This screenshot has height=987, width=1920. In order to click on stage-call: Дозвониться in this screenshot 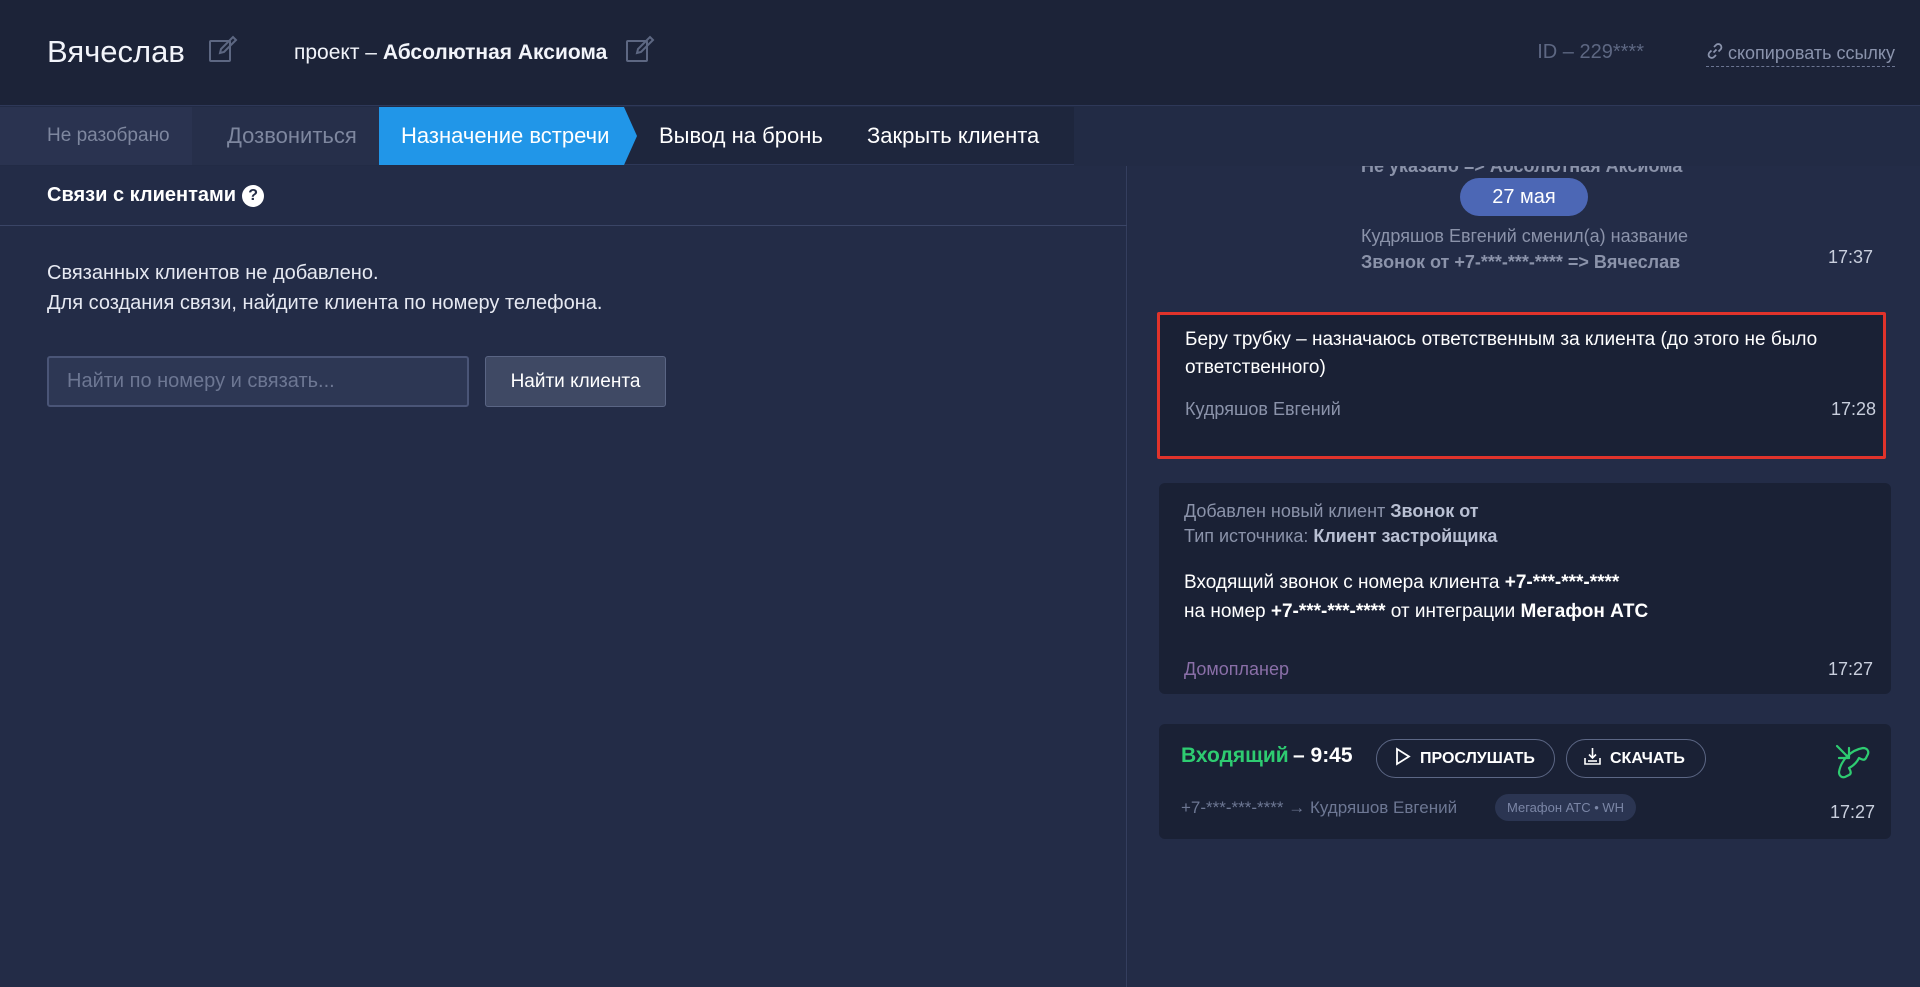, I will do `click(285, 136)`.